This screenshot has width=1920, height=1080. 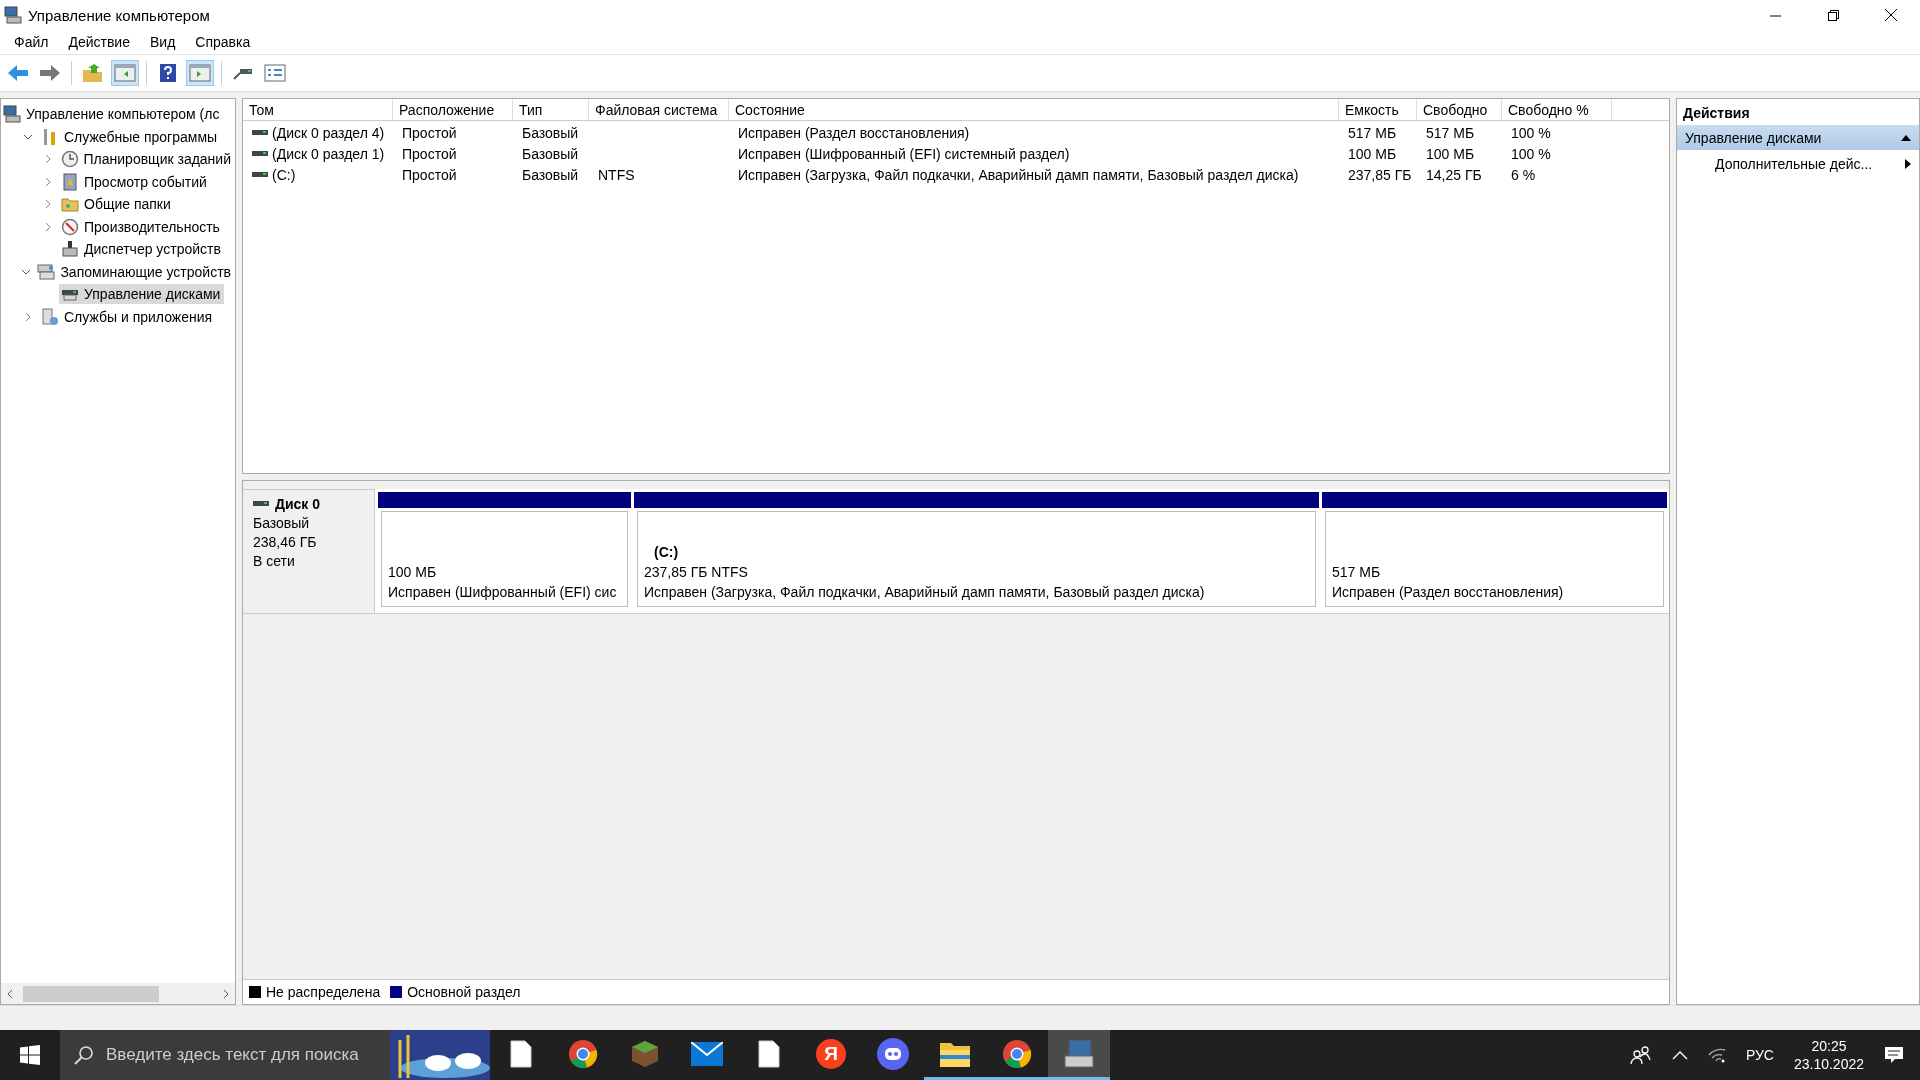 What do you see at coordinates (119, 15) in the screenshot?
I see `window-title: Управление компьютером` at bounding box center [119, 15].